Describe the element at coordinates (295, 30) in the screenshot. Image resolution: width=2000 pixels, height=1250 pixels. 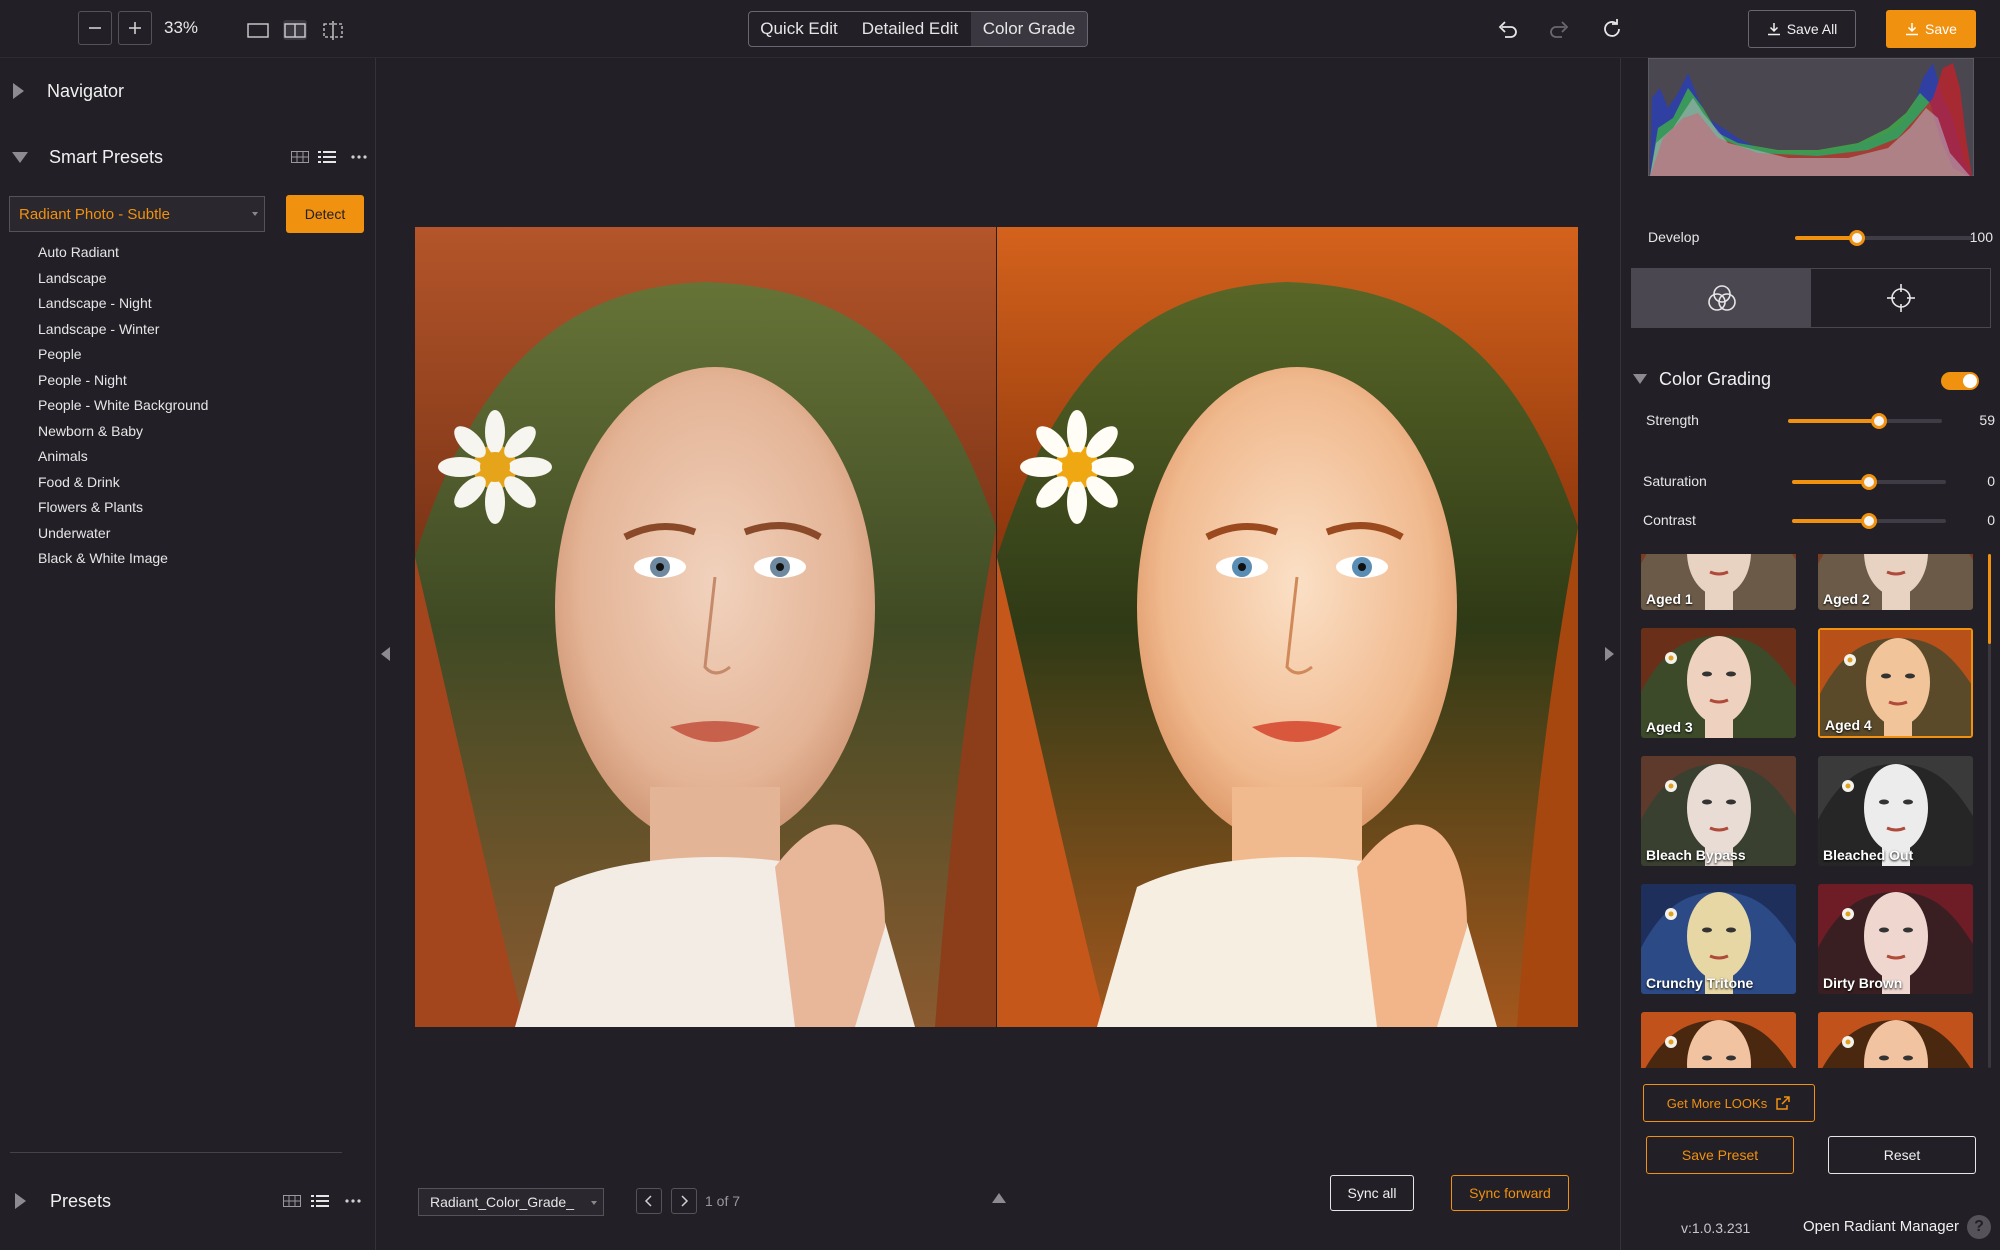
I see `split-view-button` at that location.